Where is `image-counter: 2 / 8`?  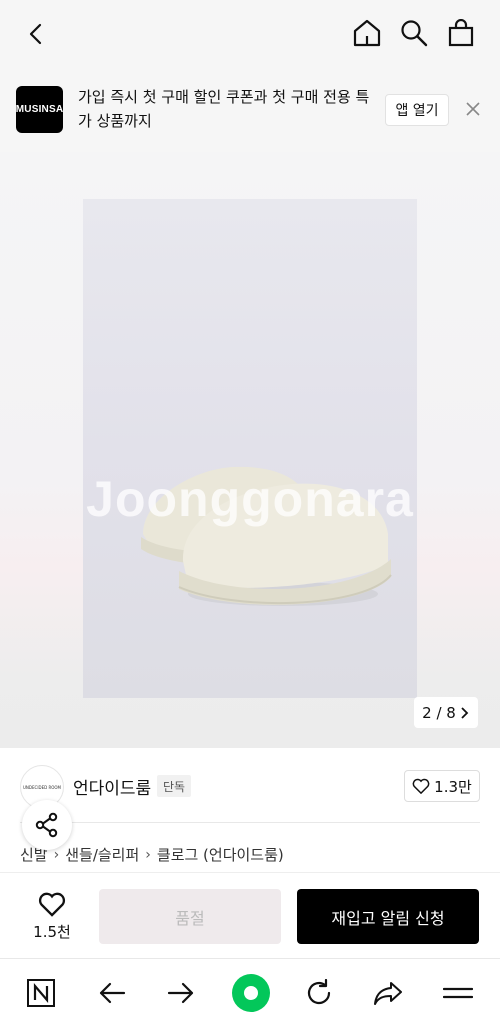
image-counter: 2 / 8 is located at coordinates (446, 712).